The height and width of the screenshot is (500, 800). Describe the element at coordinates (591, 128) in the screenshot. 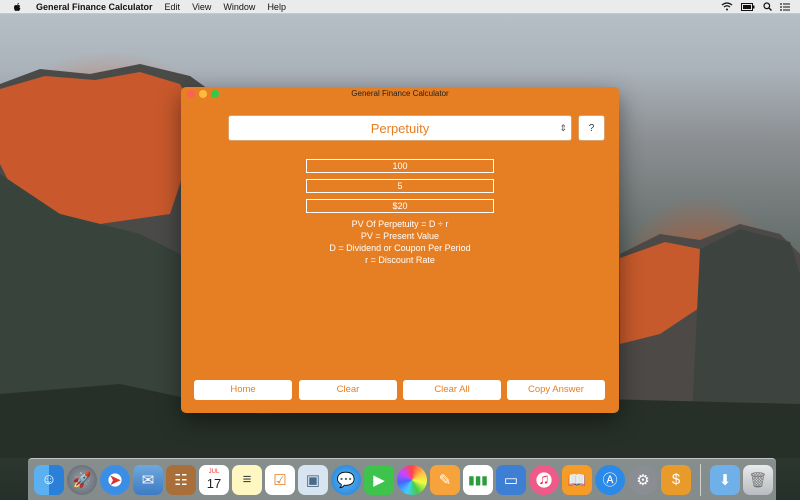

I see `help-button: ?` at that location.